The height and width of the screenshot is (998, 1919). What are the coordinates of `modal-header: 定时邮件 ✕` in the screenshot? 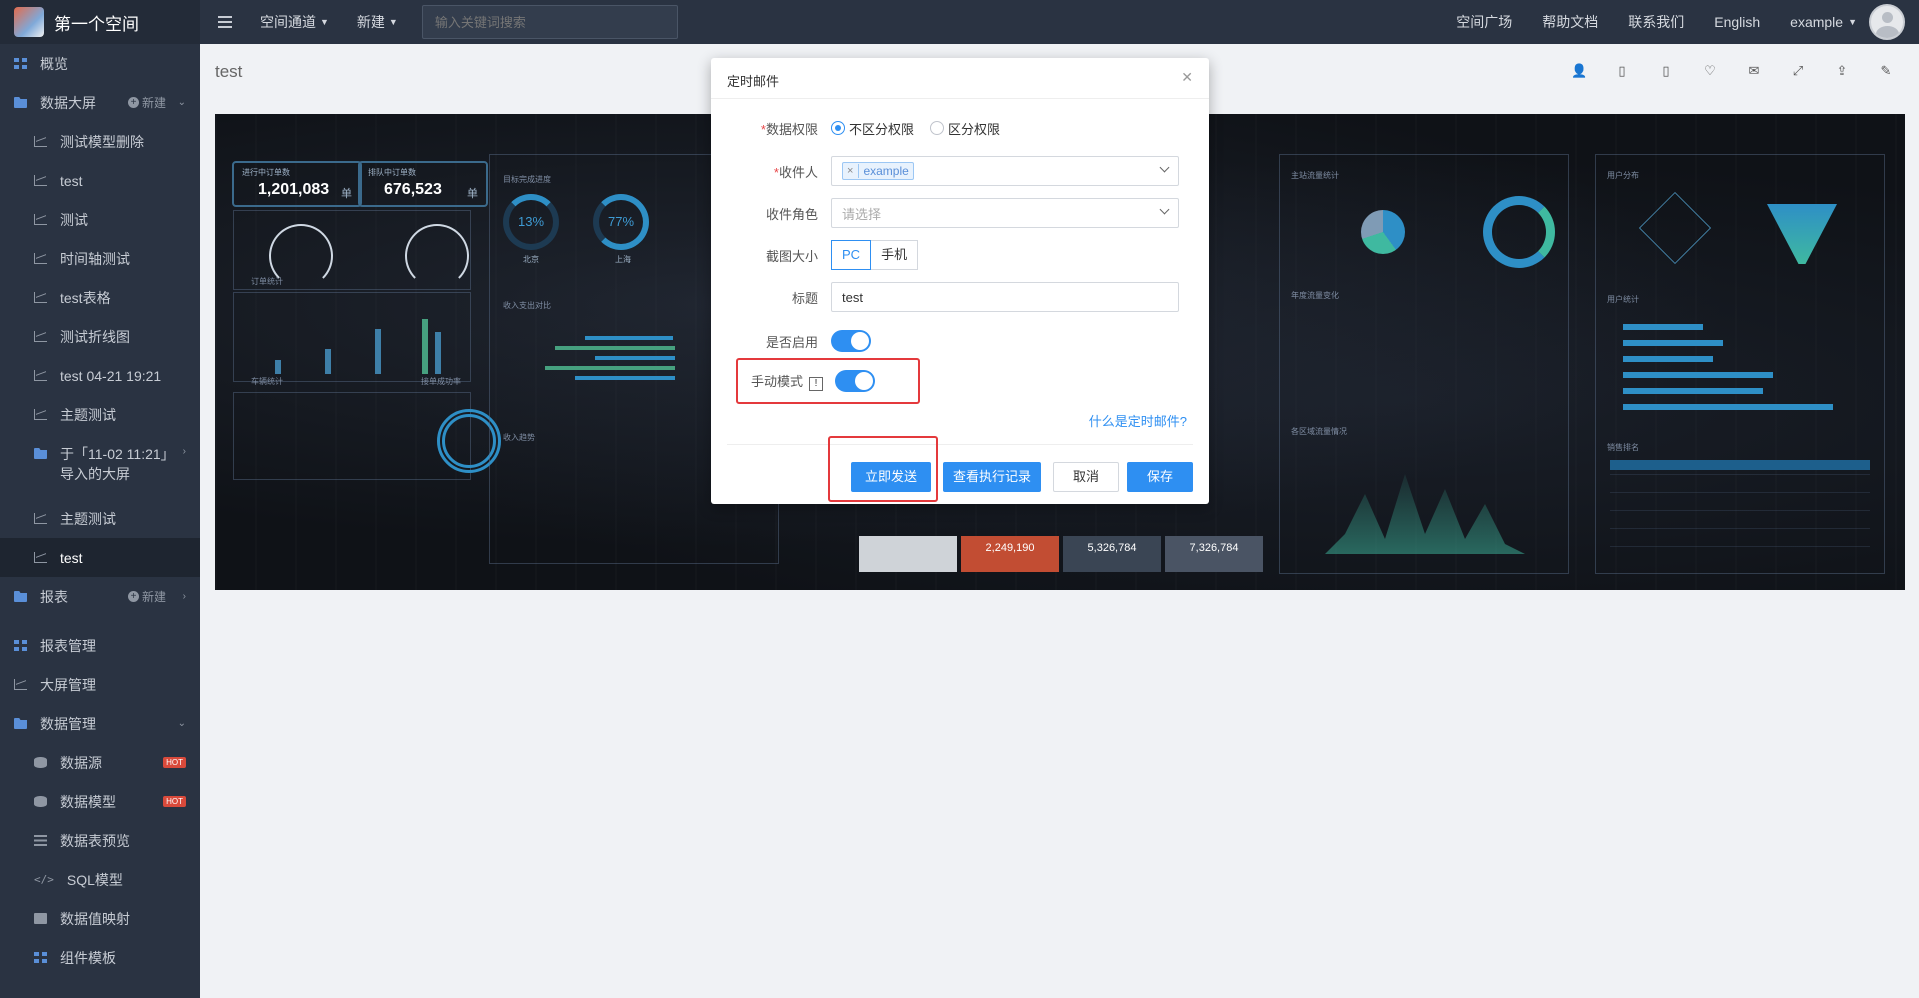 It's located at (960, 78).